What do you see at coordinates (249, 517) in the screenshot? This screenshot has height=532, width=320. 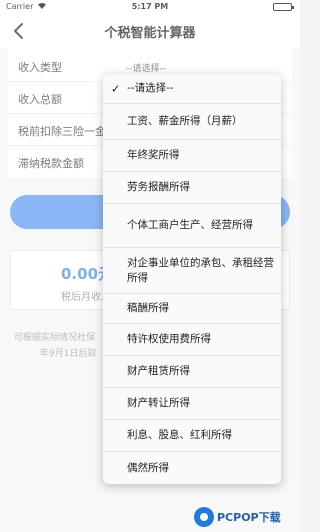 I see `watermark-text: PCPOP下载` at bounding box center [249, 517].